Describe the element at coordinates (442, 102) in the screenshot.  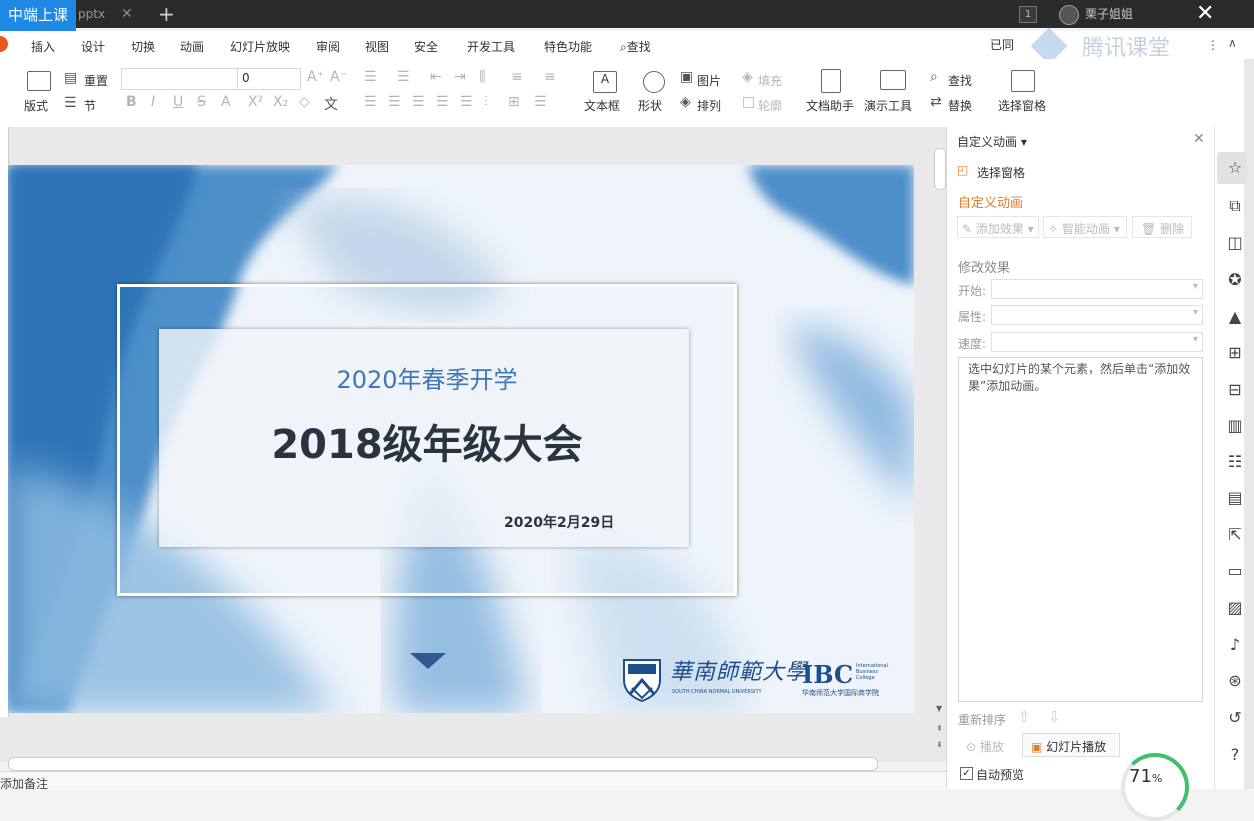
I see `justify-icon: ☰` at that location.